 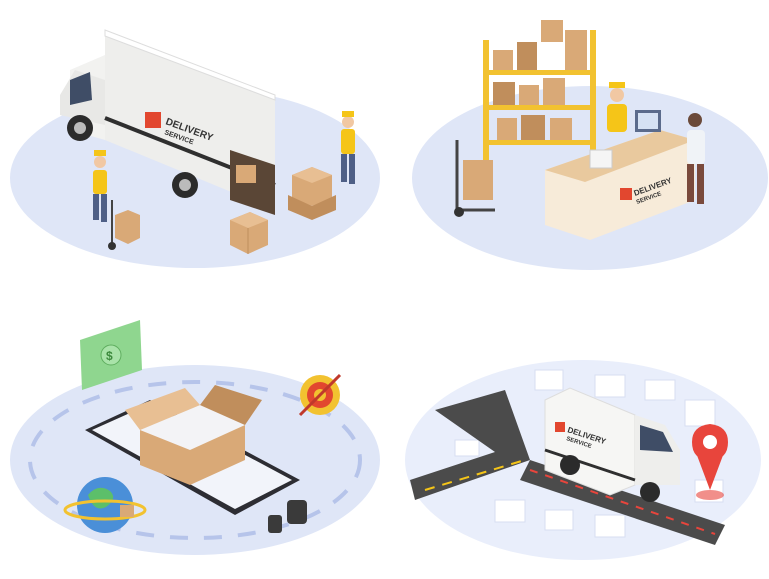 I want to click on computer-monitor, so click(x=648, y=121).